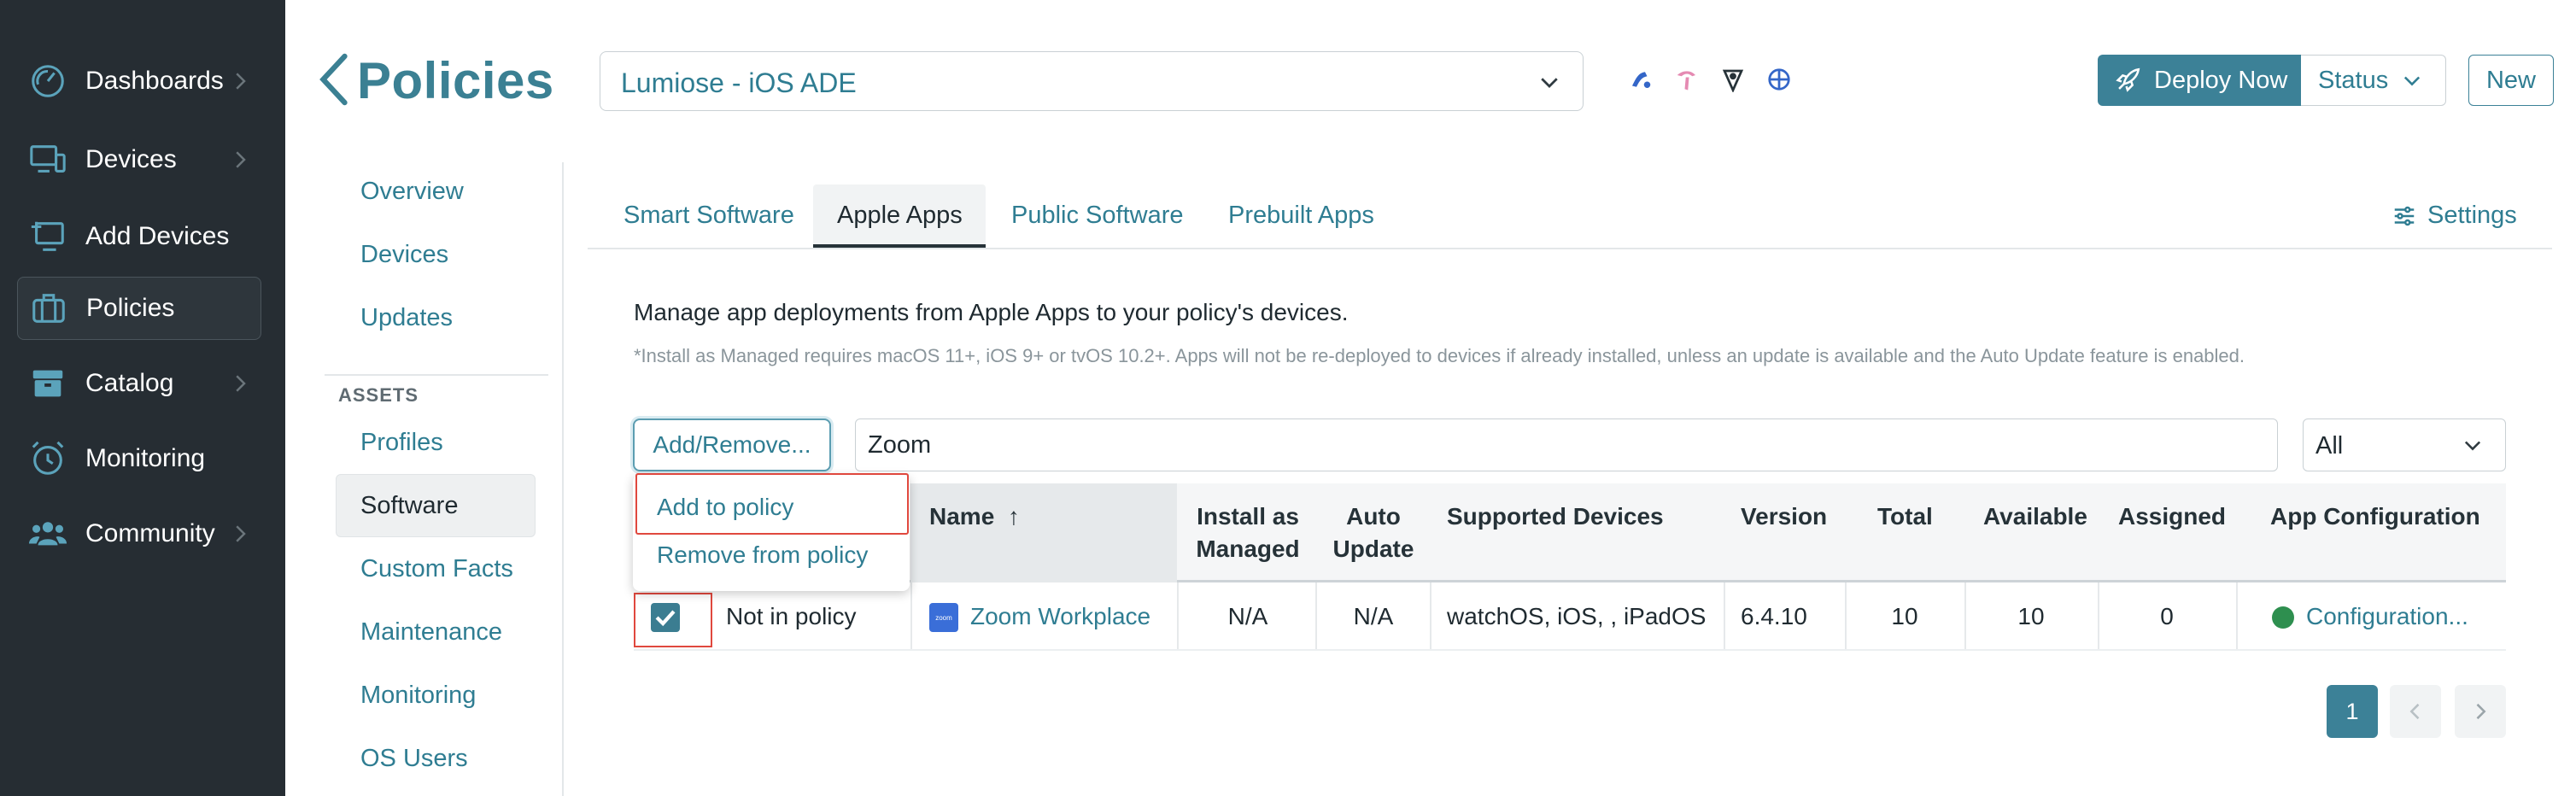 This screenshot has width=2576, height=796. What do you see at coordinates (2283, 618) in the screenshot?
I see `config-status-dot` at bounding box center [2283, 618].